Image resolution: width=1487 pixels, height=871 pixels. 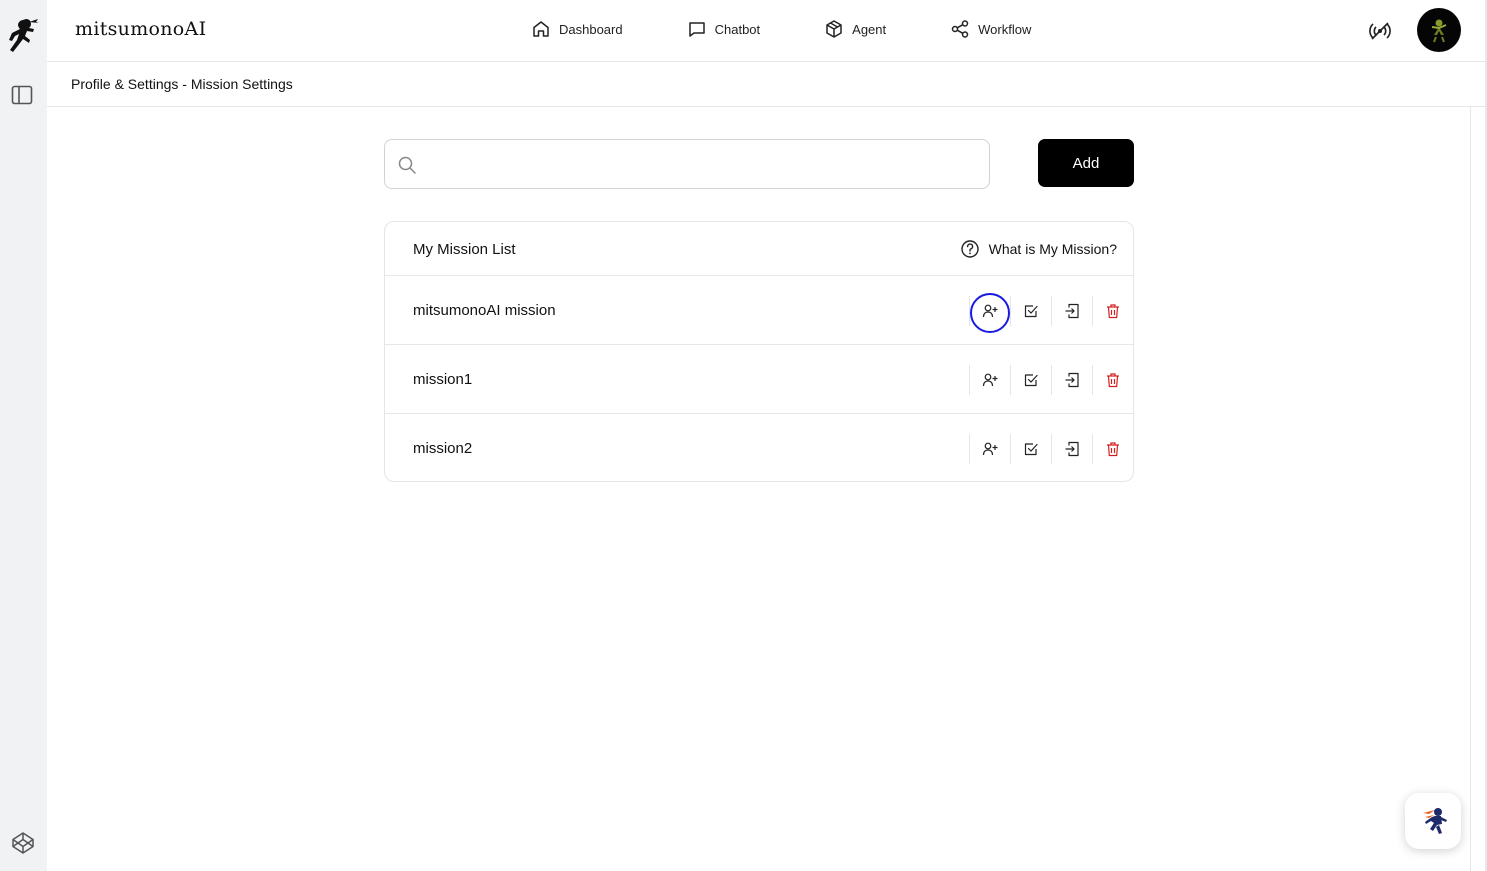 I want to click on search-icon, so click(x=407, y=165).